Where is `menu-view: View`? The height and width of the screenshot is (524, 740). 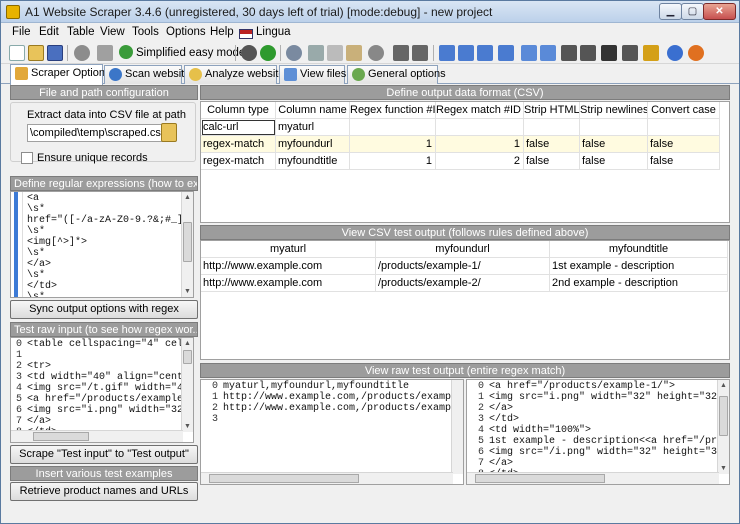
menu-view: View is located at coordinates (112, 32).